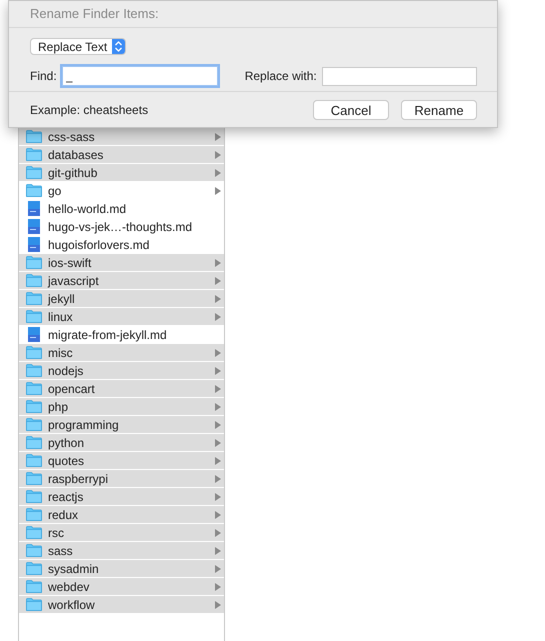 The image size is (545, 641). Describe the element at coordinates (73, 173) in the screenshot. I see `item-name: git-github` at that location.